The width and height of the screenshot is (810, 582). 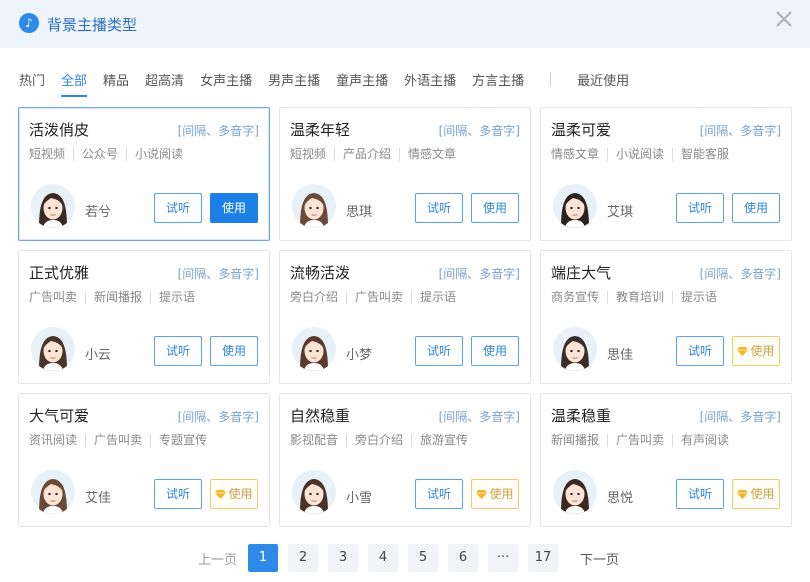 I want to click on tab-外语主播: 外语主播, so click(x=430, y=82).